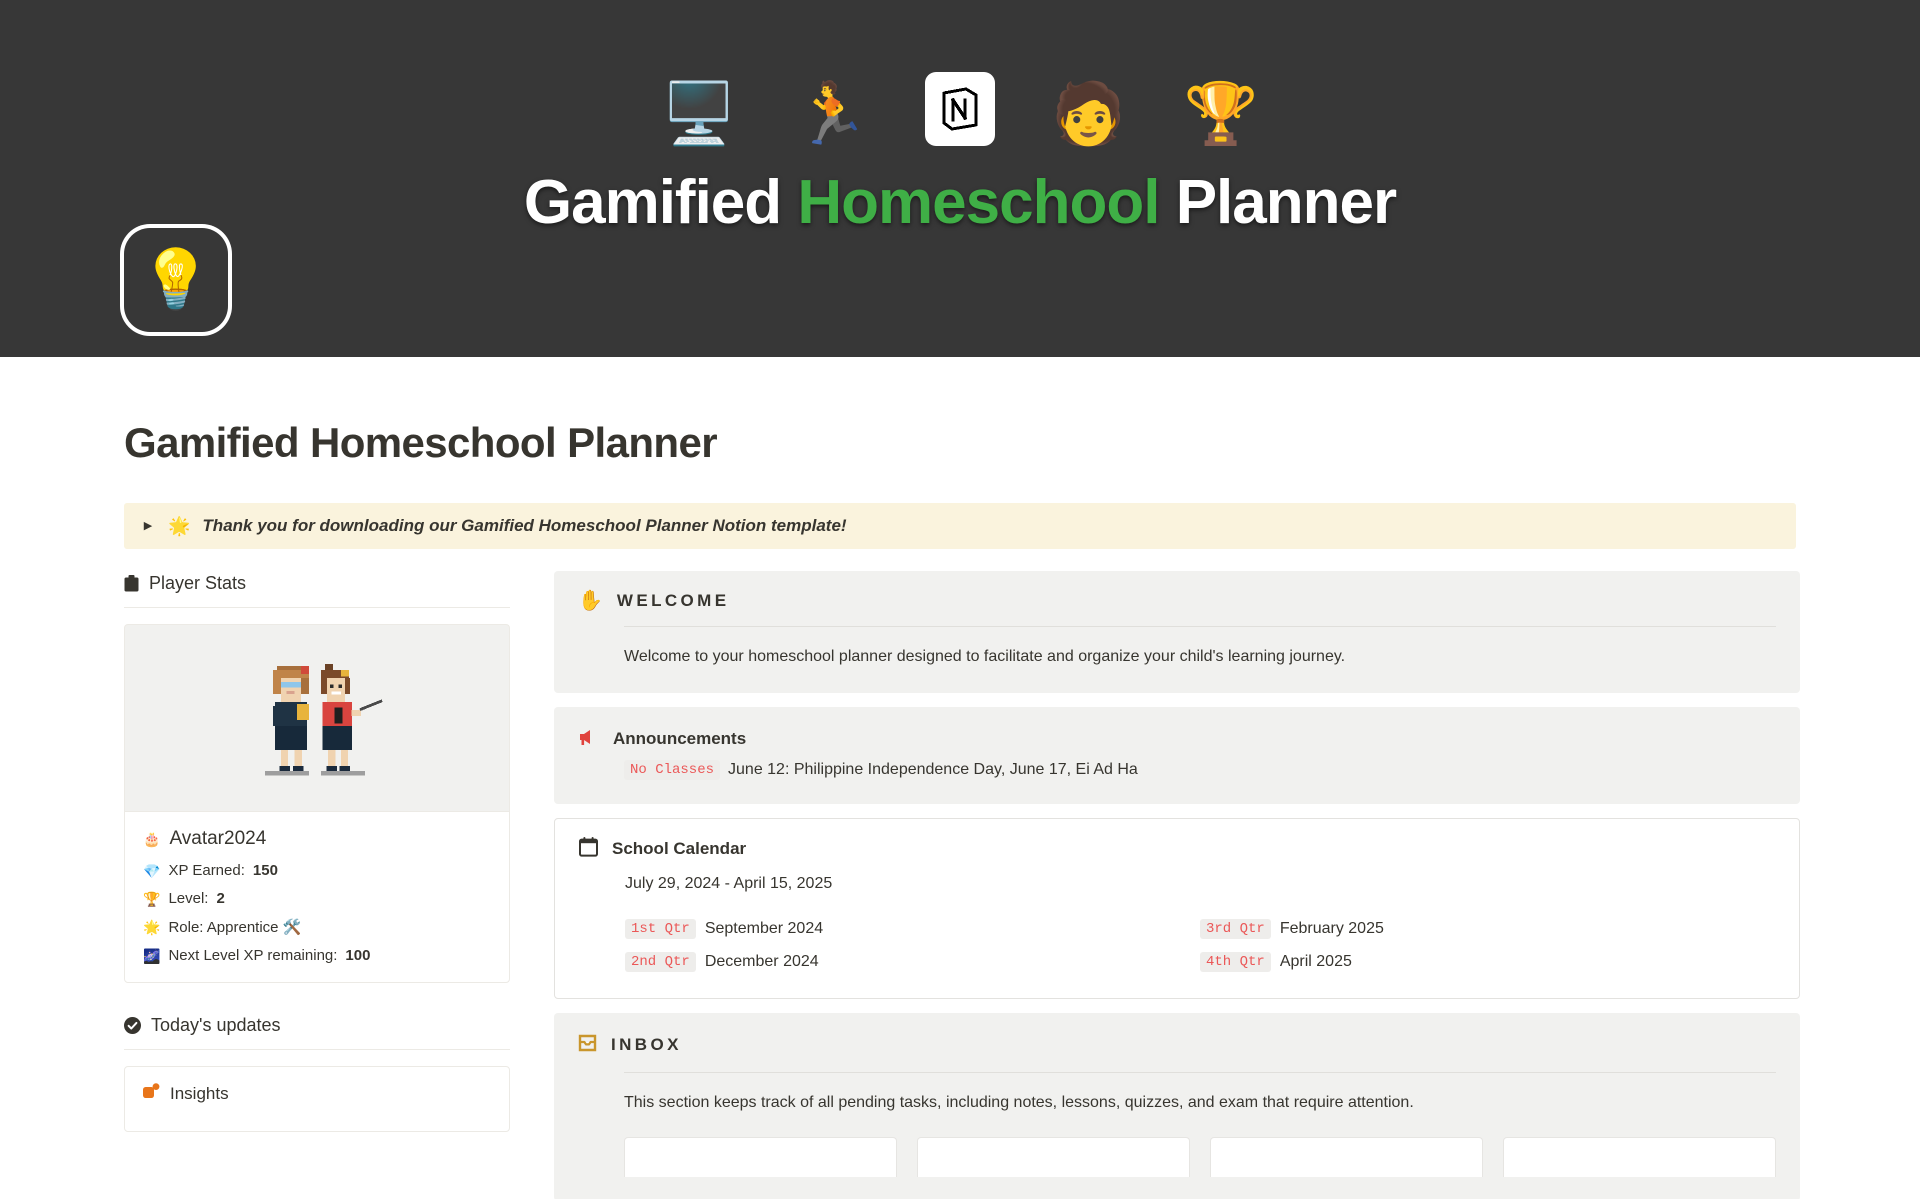  I want to click on pixel-avatar-image, so click(324, 720).